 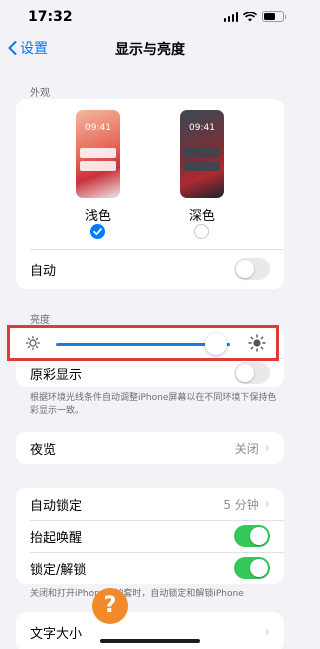 I want to click on night-shift-row: 夜览 关闭 ›, so click(x=150, y=448).